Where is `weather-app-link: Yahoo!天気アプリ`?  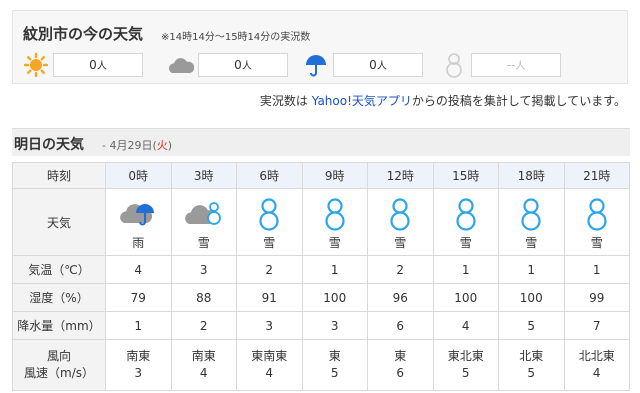 weather-app-link: Yahoo!天気アプリ is located at coordinates (362, 101).